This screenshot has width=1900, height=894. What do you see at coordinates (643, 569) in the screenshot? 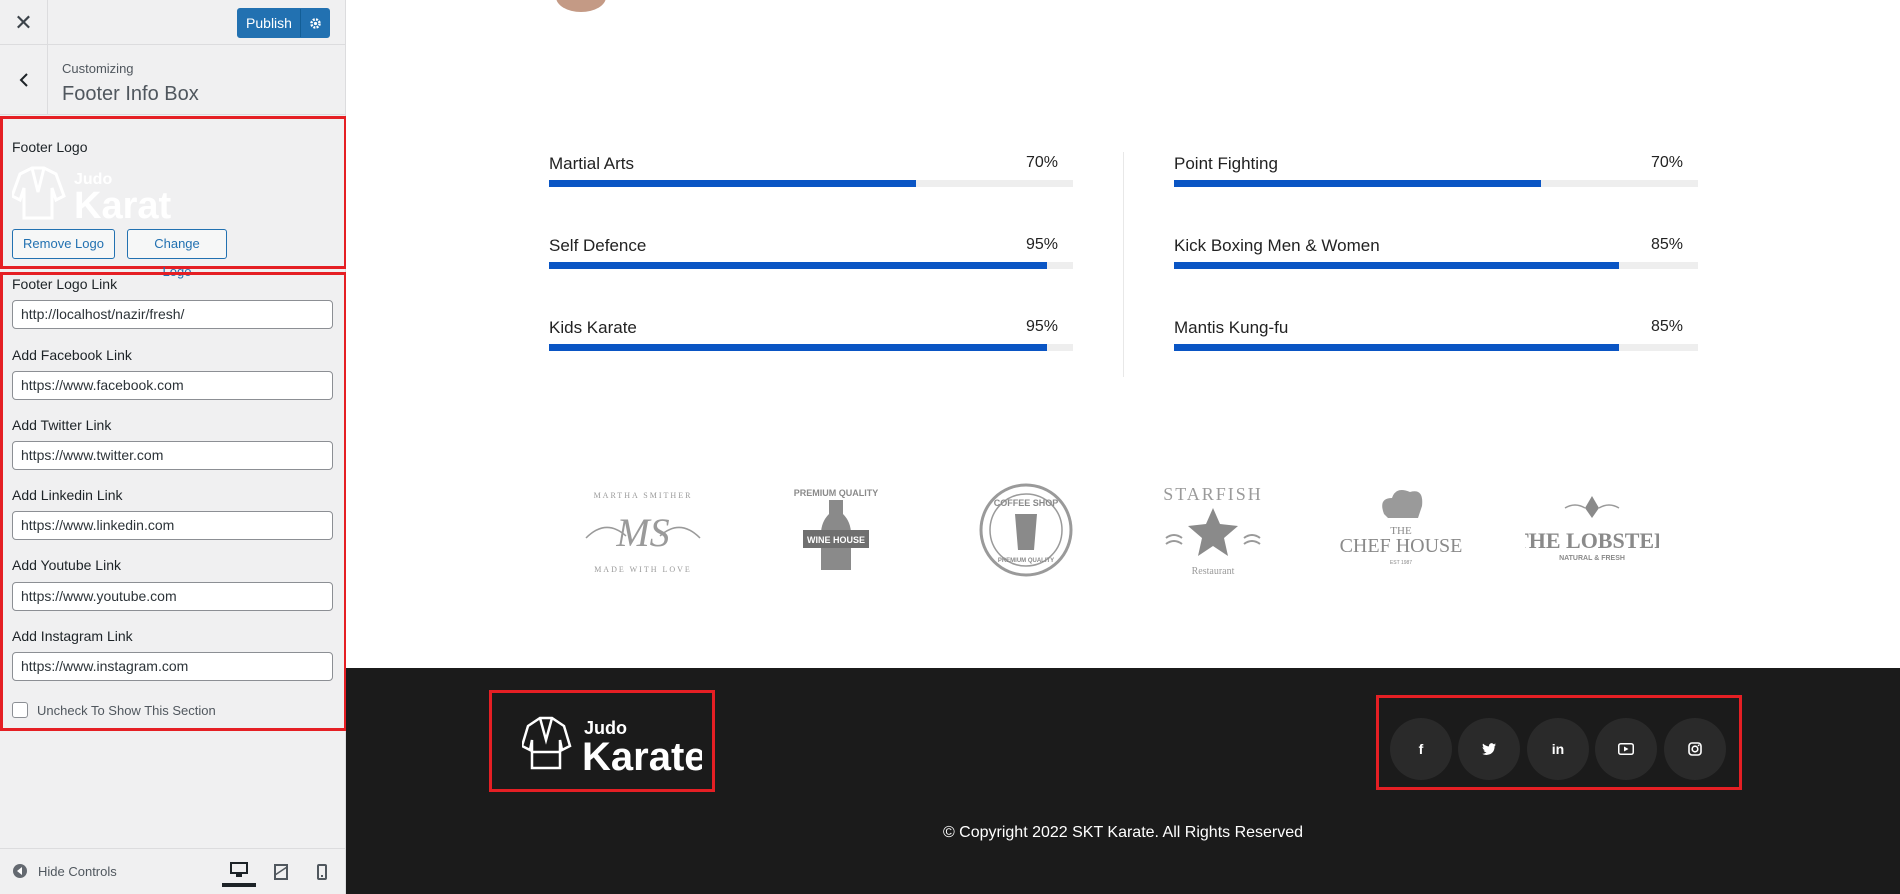
I see `svg-text: MADE WITH LOVE` at bounding box center [643, 569].